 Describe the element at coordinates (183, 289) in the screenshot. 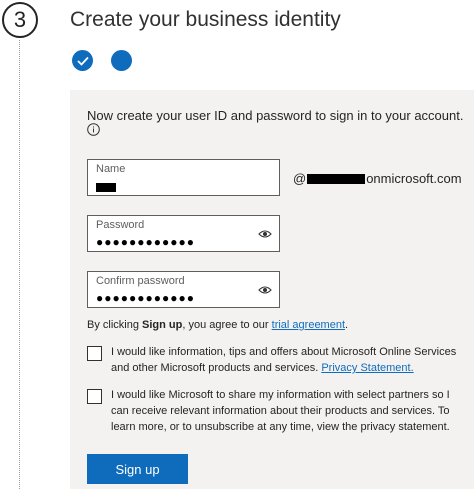

I see `confirm-password-field: Confirm password ●●●●●●●●●●●●` at that location.